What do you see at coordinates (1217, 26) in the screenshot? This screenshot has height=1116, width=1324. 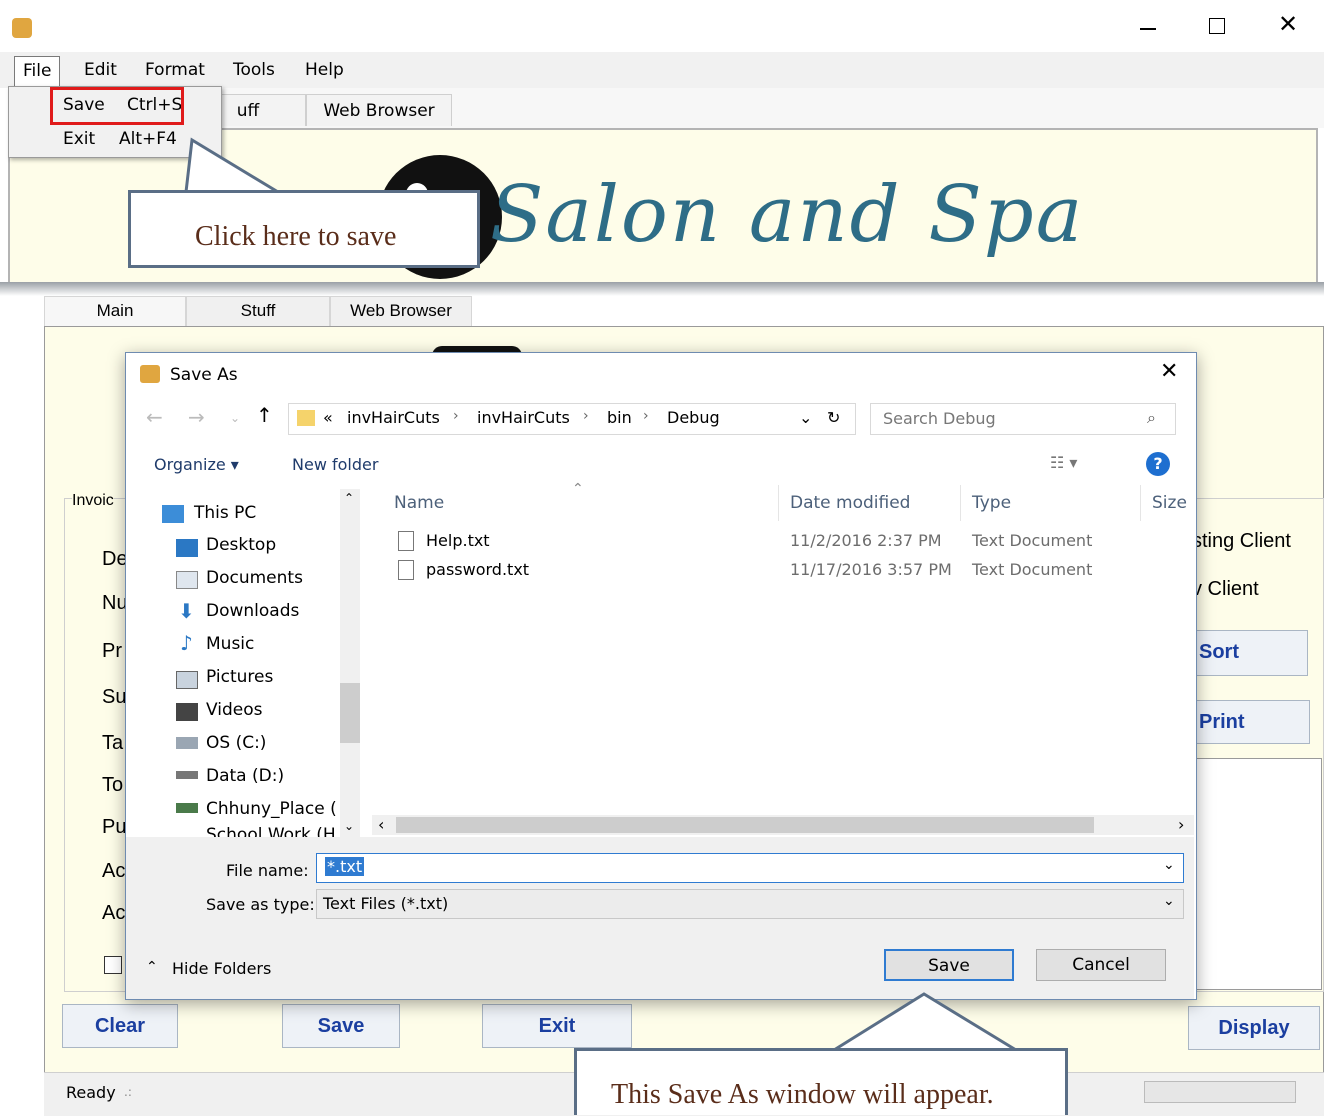 I see `maximize-button` at bounding box center [1217, 26].